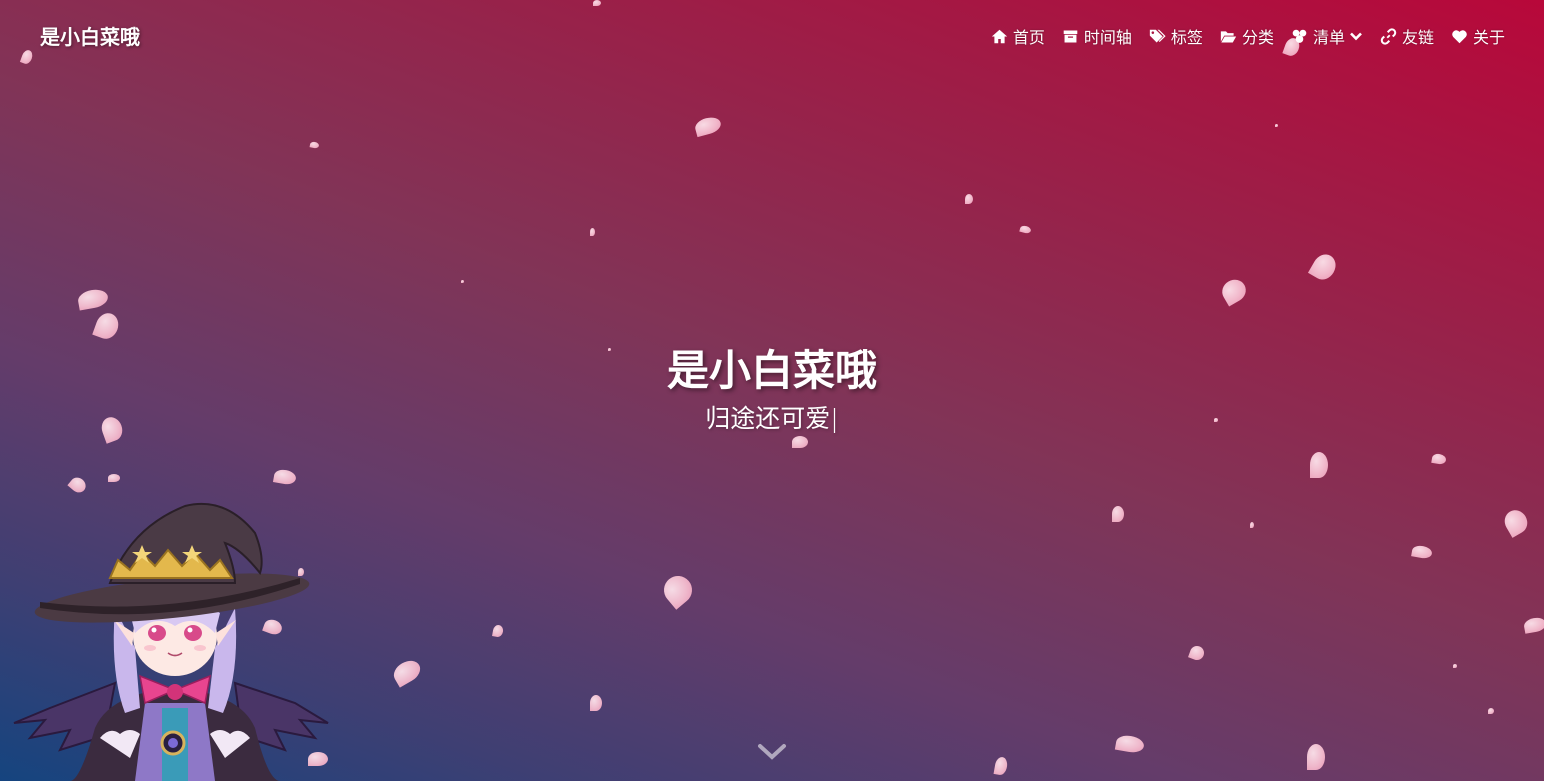  Describe the element at coordinates (1417, 37) in the screenshot. I see `nav-item-label: 友链` at that location.